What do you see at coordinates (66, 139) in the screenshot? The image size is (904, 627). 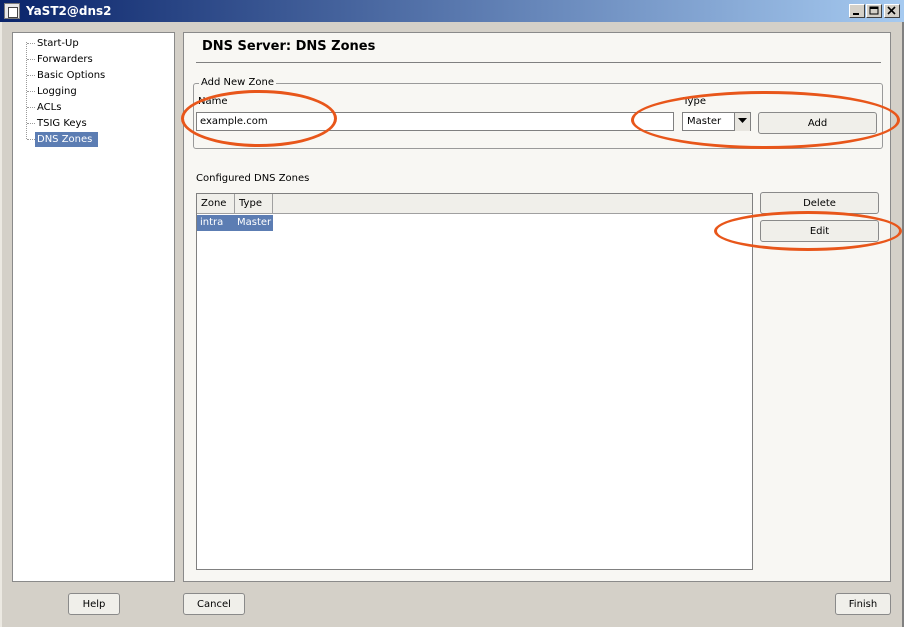 I see `sidebar-item-dns-zones: DNS Zones` at bounding box center [66, 139].